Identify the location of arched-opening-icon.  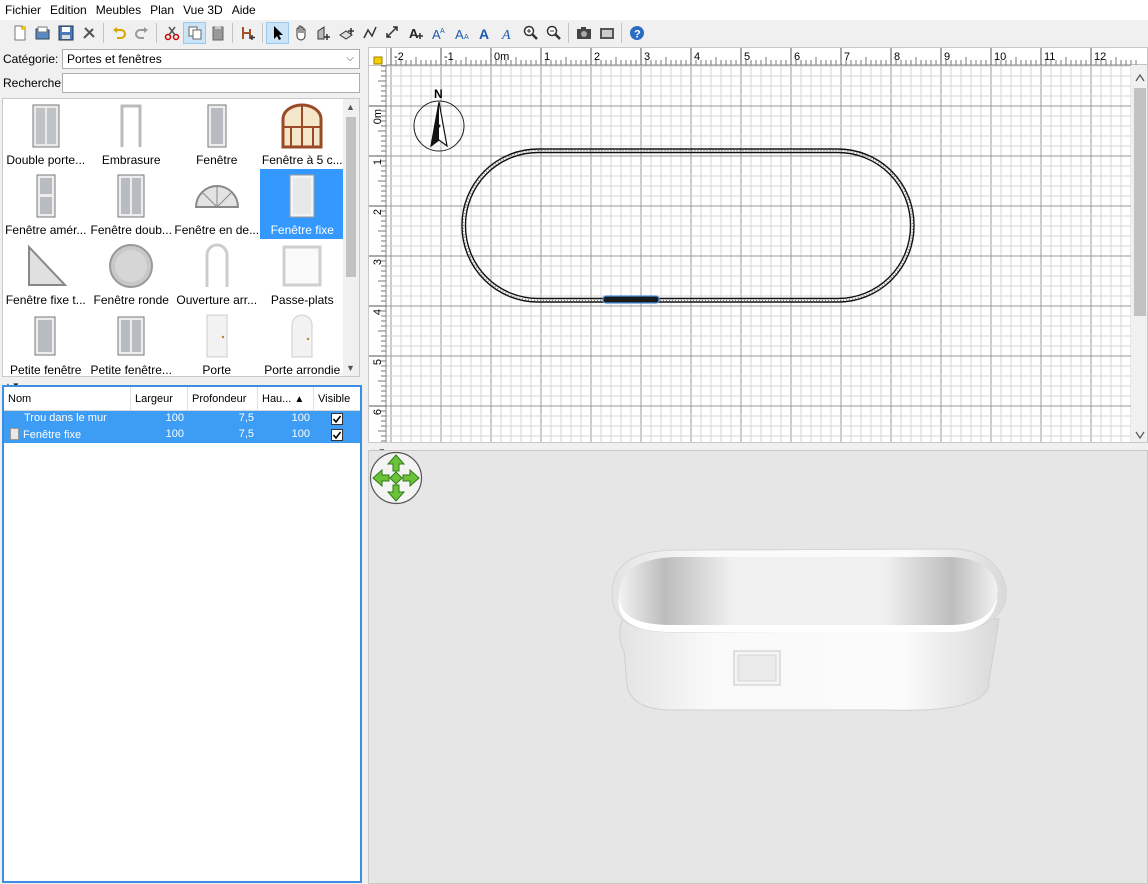
(217, 265).